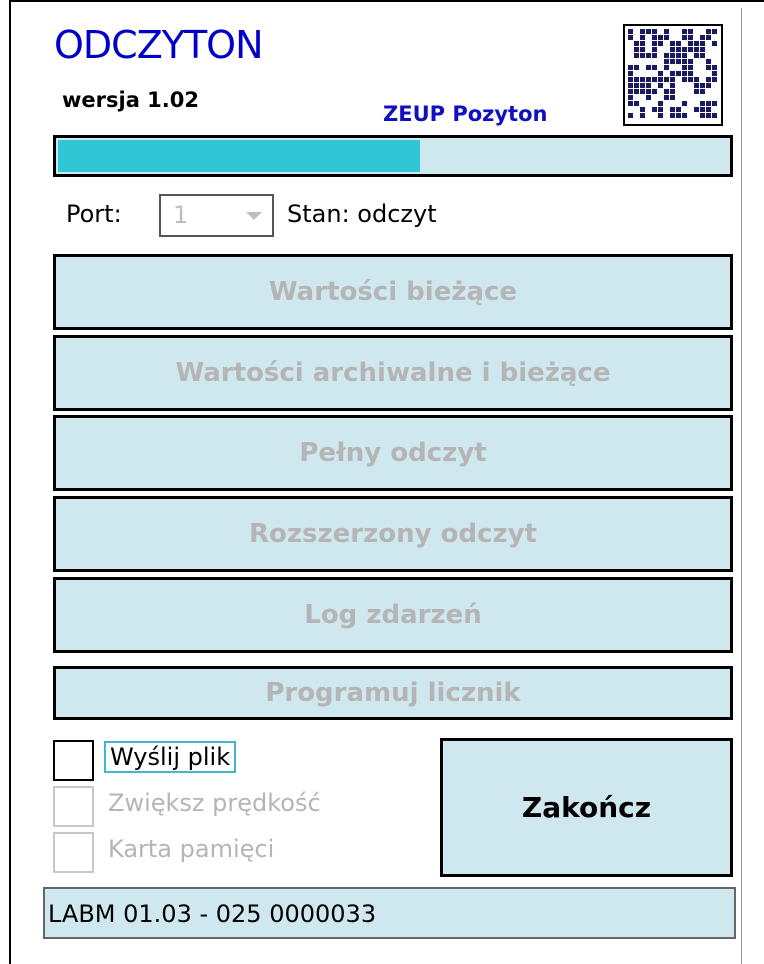  Describe the element at coordinates (393, 615) in the screenshot. I see `event-log-button: Log zdarzeń` at that location.